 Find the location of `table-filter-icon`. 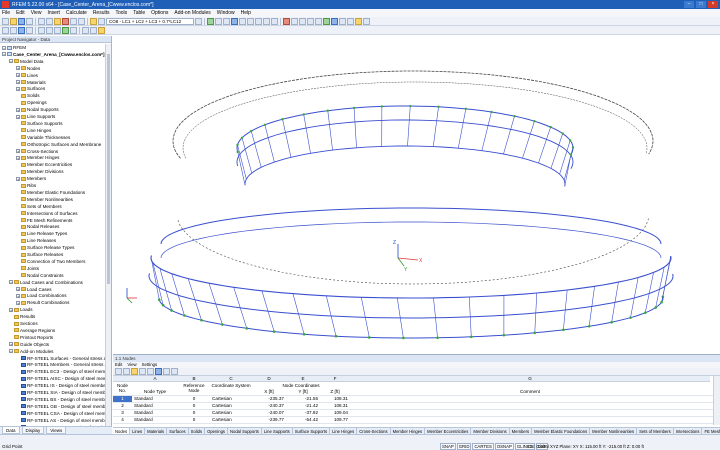

table-filter-icon is located at coordinates (126, 371).